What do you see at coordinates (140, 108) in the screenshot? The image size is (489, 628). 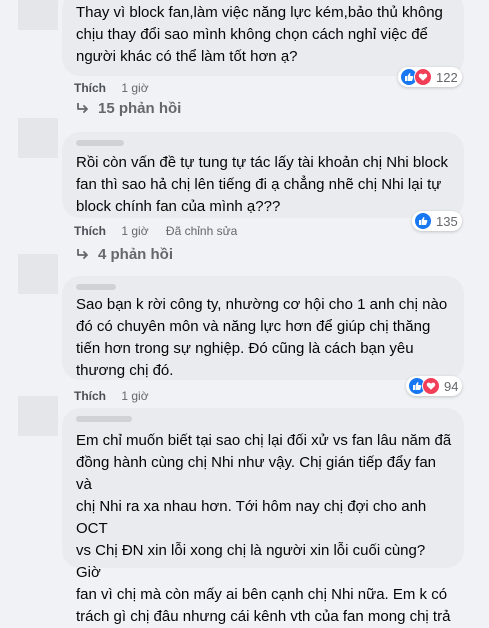 I see `replies-count: 15 phản hồi` at bounding box center [140, 108].